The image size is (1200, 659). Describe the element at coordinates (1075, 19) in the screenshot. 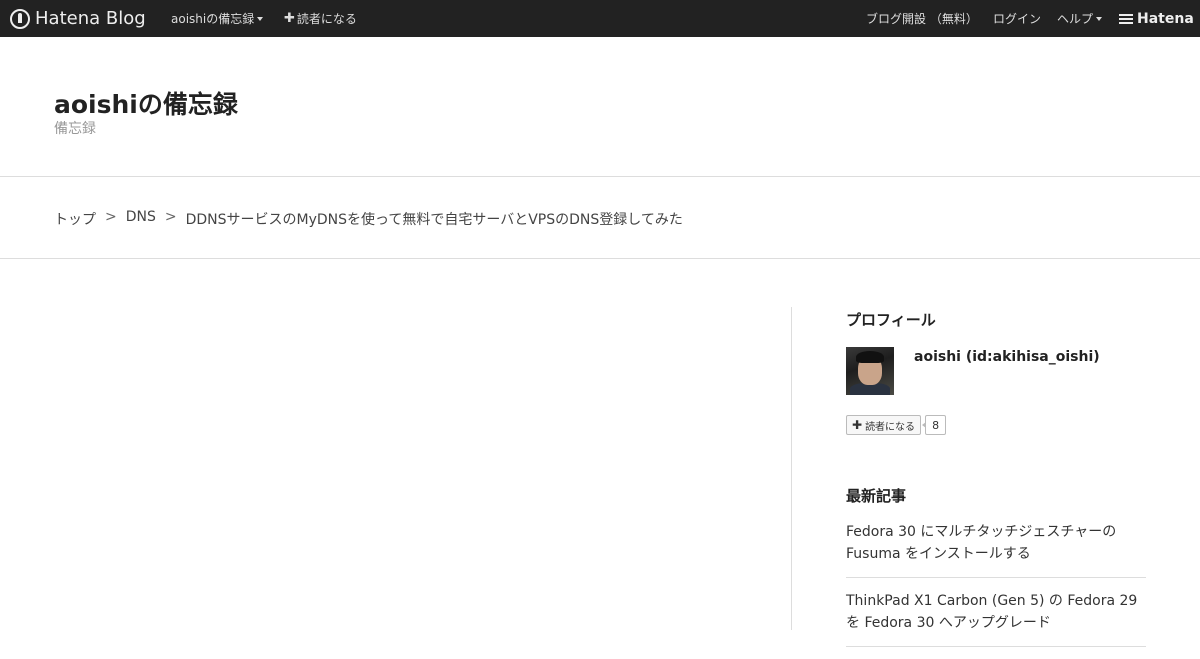

I see `help-label: ヘルプ` at that location.